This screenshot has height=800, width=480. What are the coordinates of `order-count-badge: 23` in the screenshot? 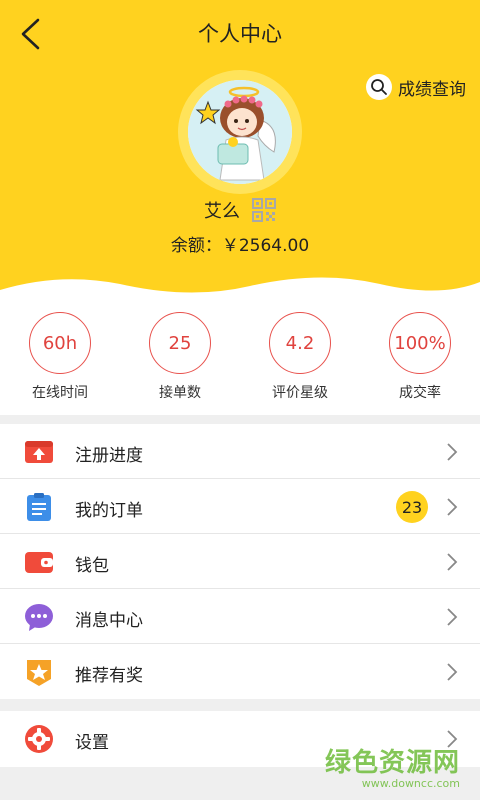 It's located at (412, 507).